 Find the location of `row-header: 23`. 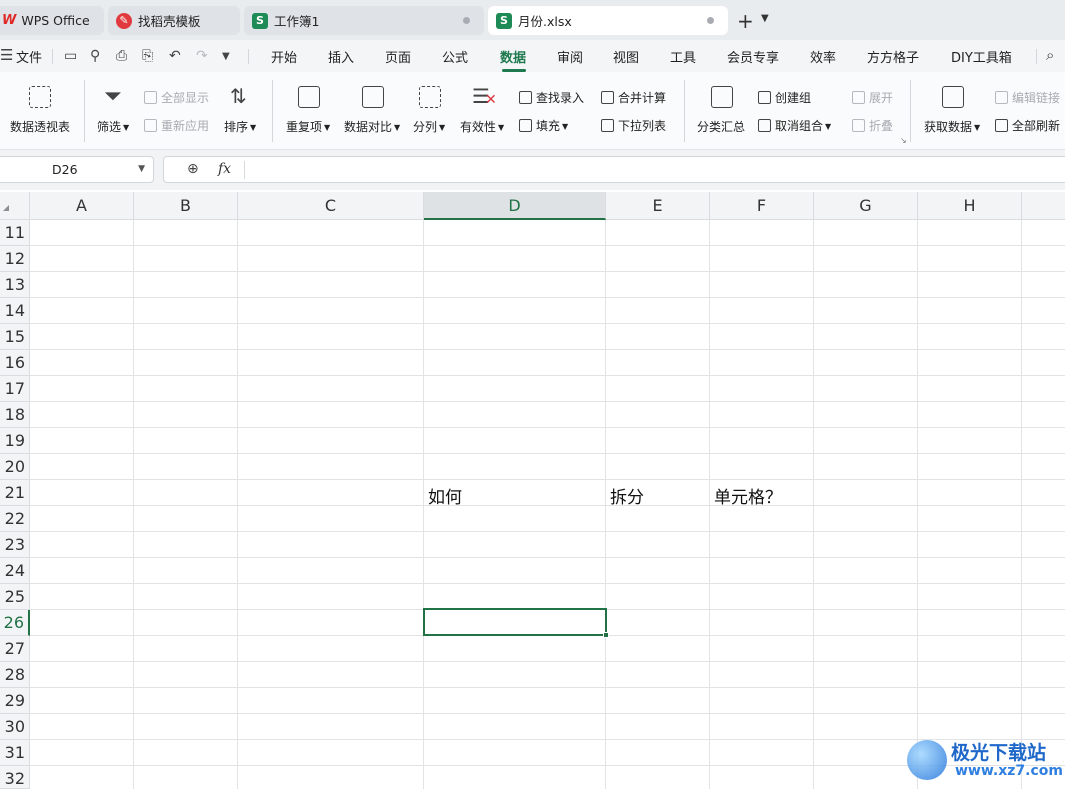

row-header: 23 is located at coordinates (15, 545).